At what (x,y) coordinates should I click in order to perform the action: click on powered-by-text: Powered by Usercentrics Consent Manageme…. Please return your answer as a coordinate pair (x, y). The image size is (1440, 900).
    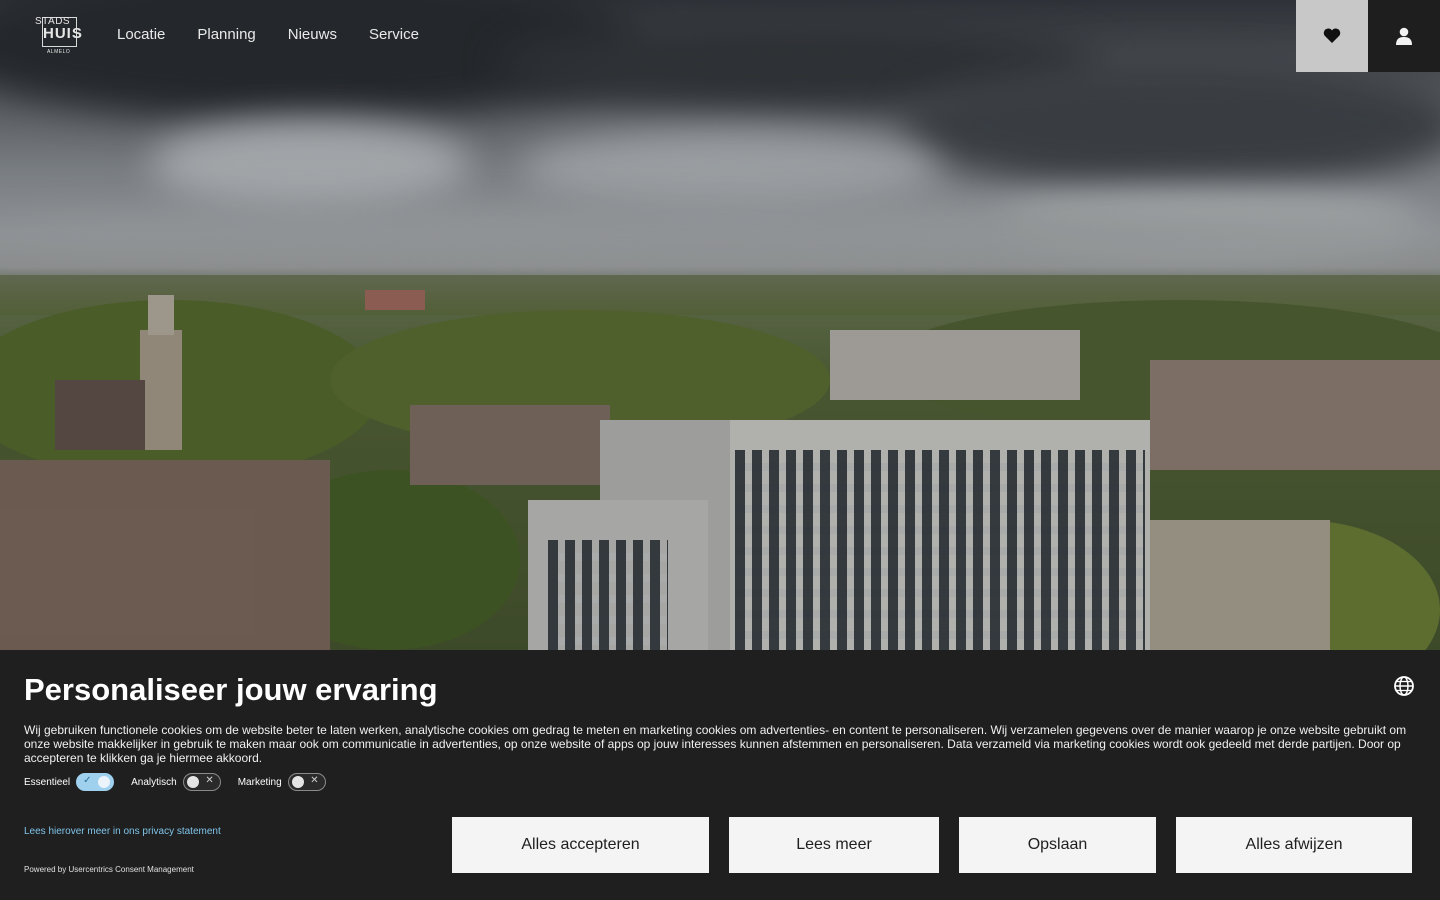
    Looking at the image, I should click on (109, 869).